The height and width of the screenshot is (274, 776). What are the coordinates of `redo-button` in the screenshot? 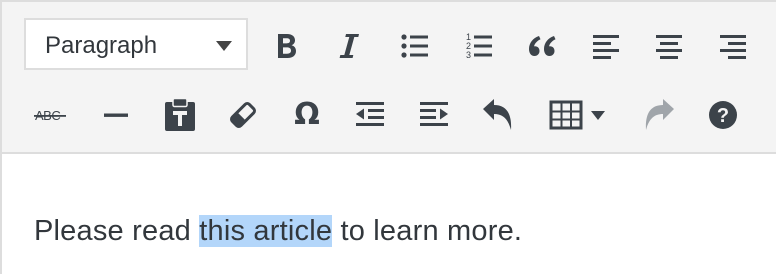 It's located at (659, 115).